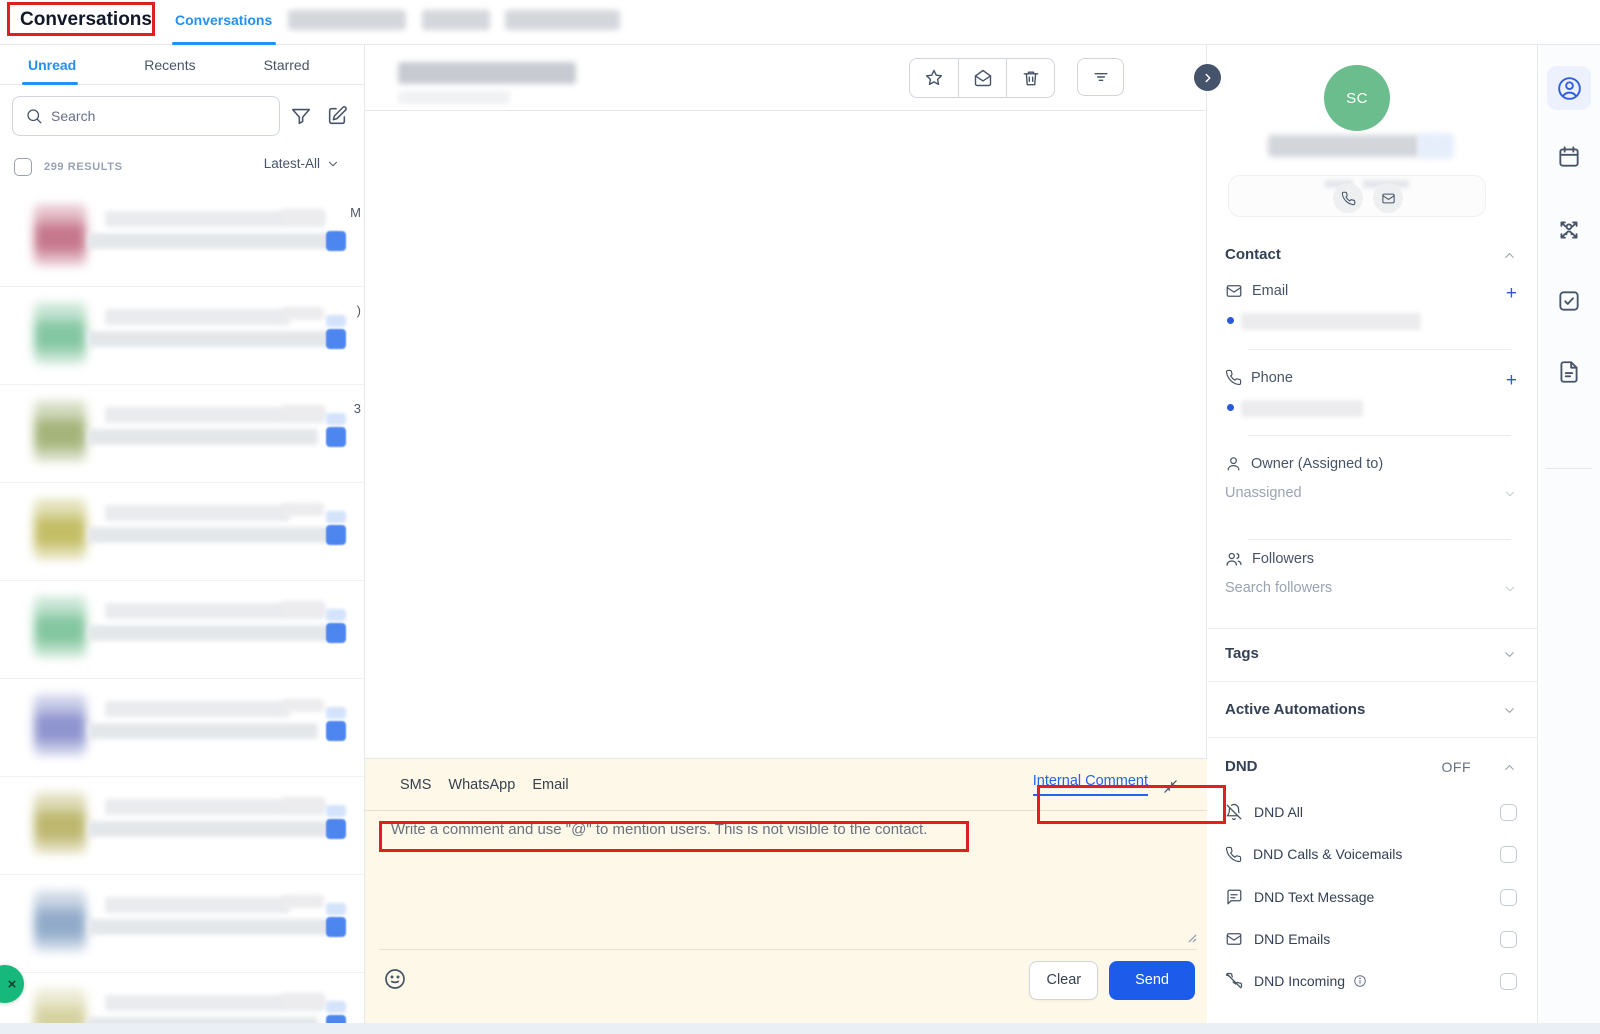 This screenshot has width=1600, height=1034. I want to click on emoji-icon, so click(396, 980).